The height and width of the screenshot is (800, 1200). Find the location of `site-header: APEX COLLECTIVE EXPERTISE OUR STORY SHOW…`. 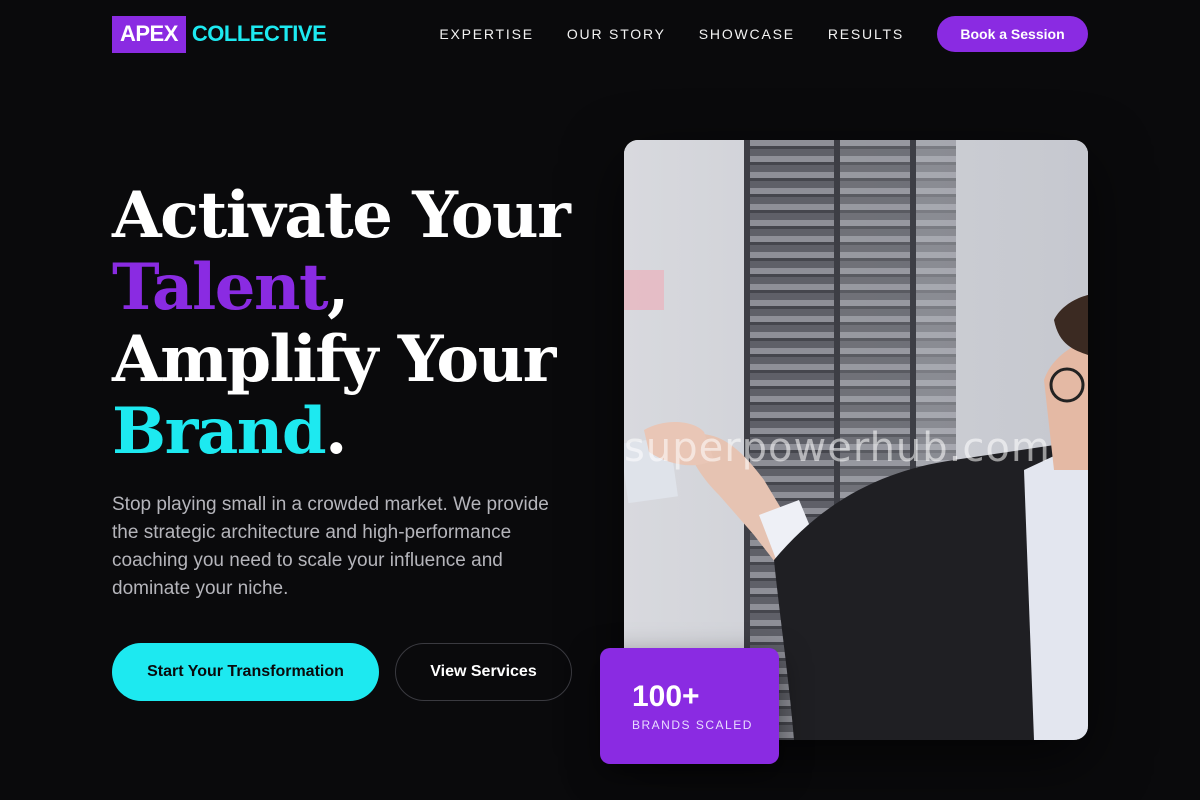

site-header: APEX COLLECTIVE EXPERTISE OUR STORY SHOW… is located at coordinates (600, 34).